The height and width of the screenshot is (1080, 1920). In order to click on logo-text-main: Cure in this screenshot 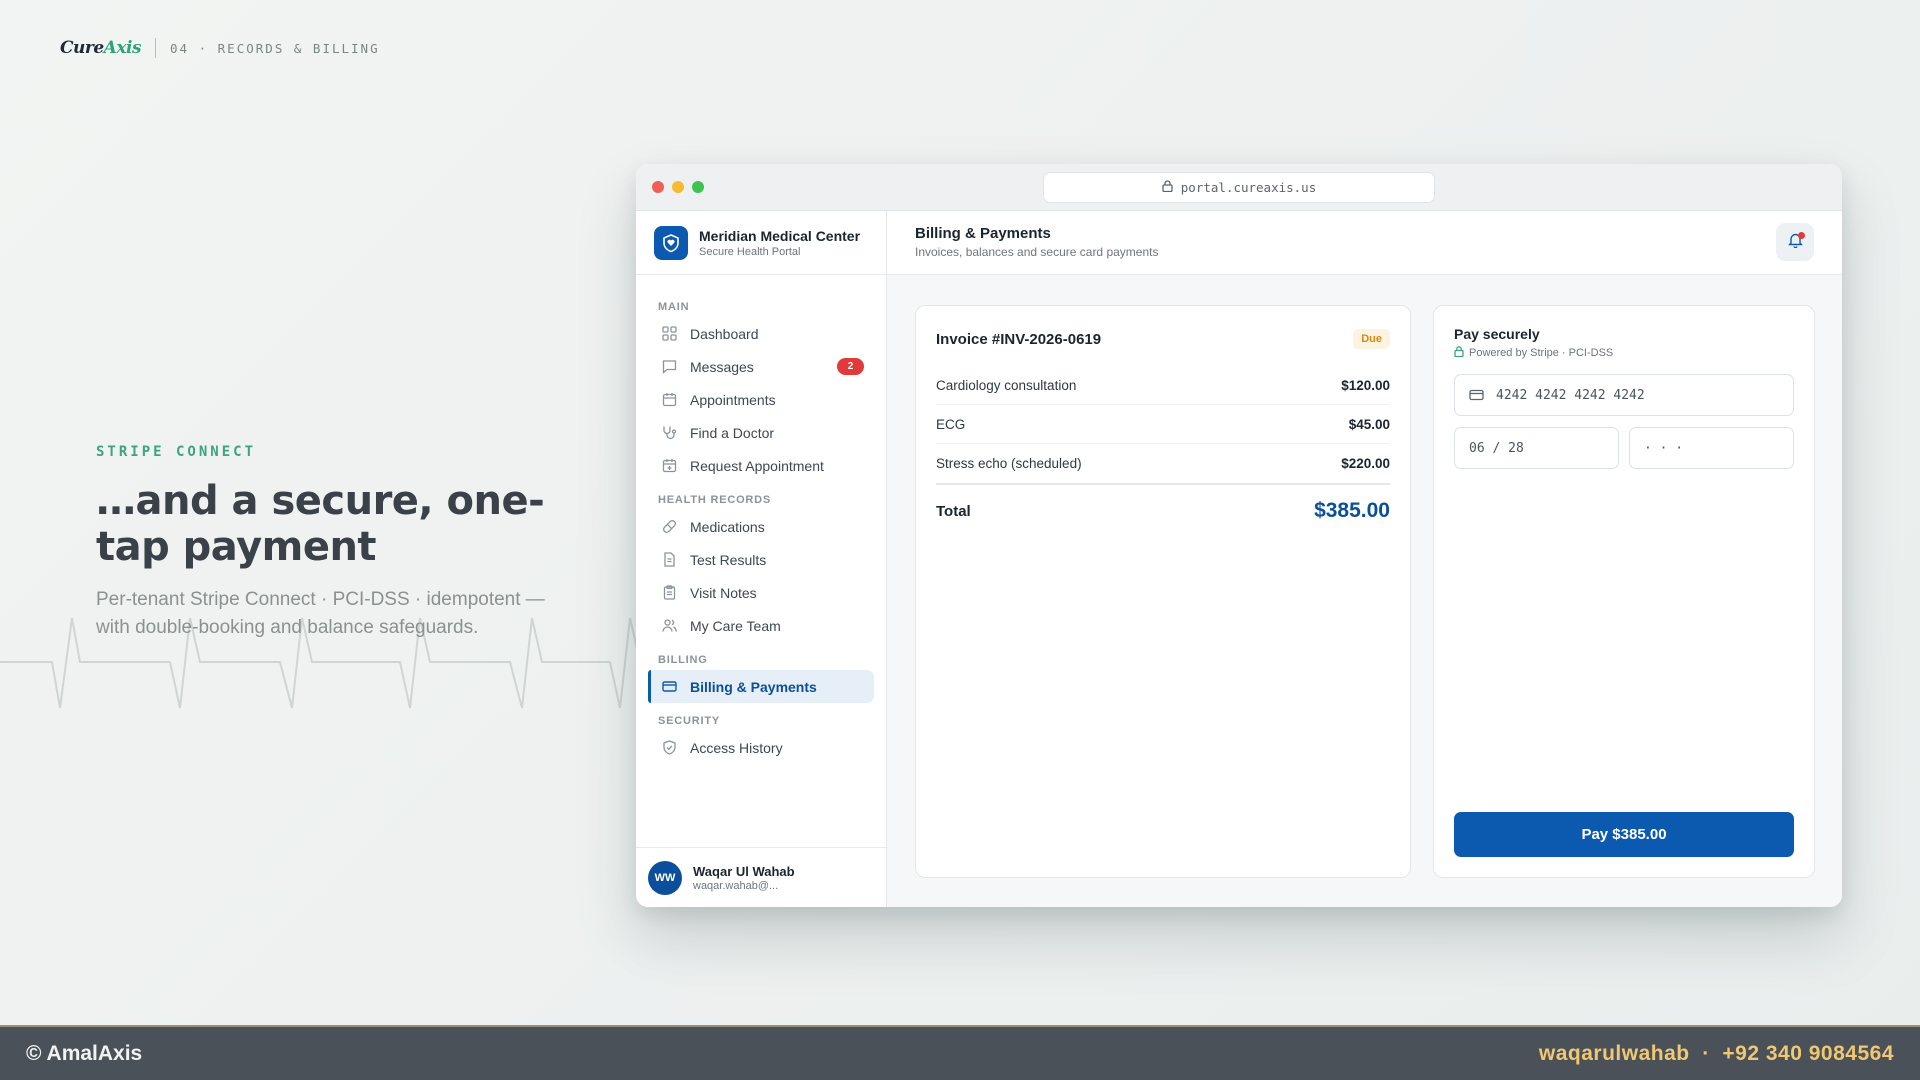, I will do `click(82, 48)`.